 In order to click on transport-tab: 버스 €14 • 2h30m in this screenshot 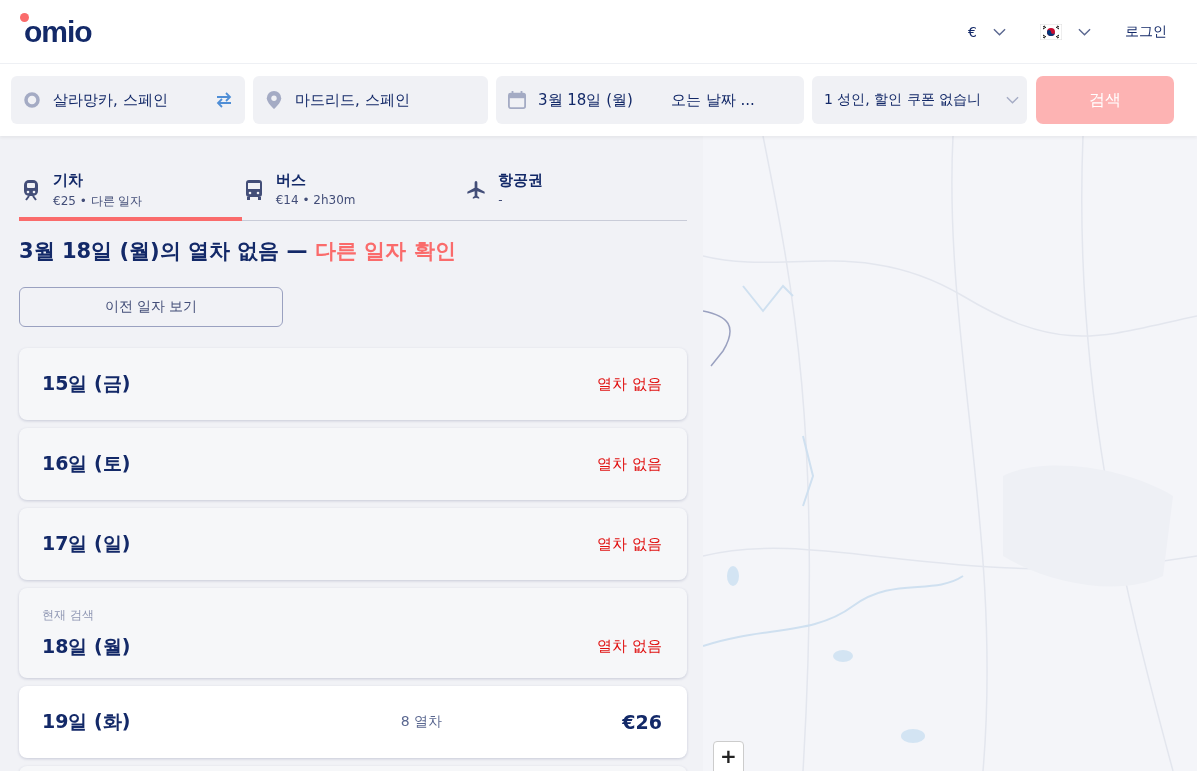, I will do `click(353, 193)`.